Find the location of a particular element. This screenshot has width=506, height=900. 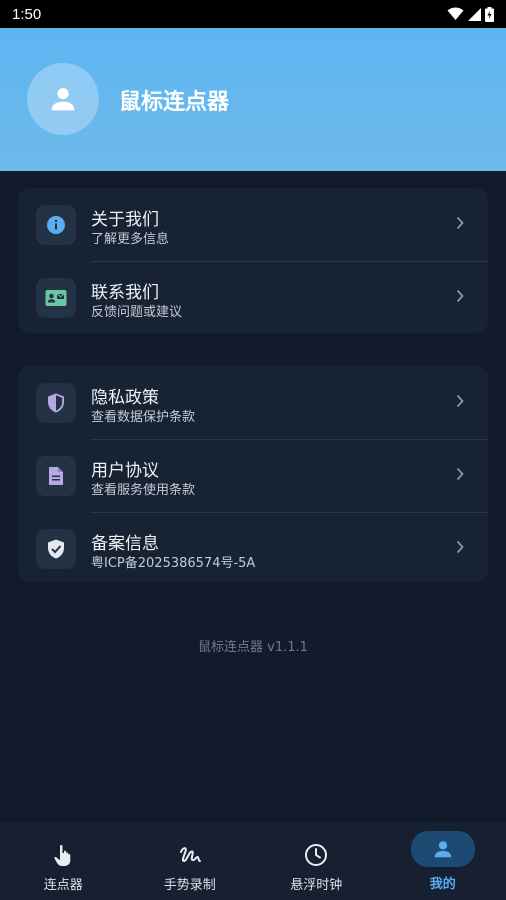

menu-item-privacy-policy: 隐私政策 查看数据保护条款 is located at coordinates (253, 402).